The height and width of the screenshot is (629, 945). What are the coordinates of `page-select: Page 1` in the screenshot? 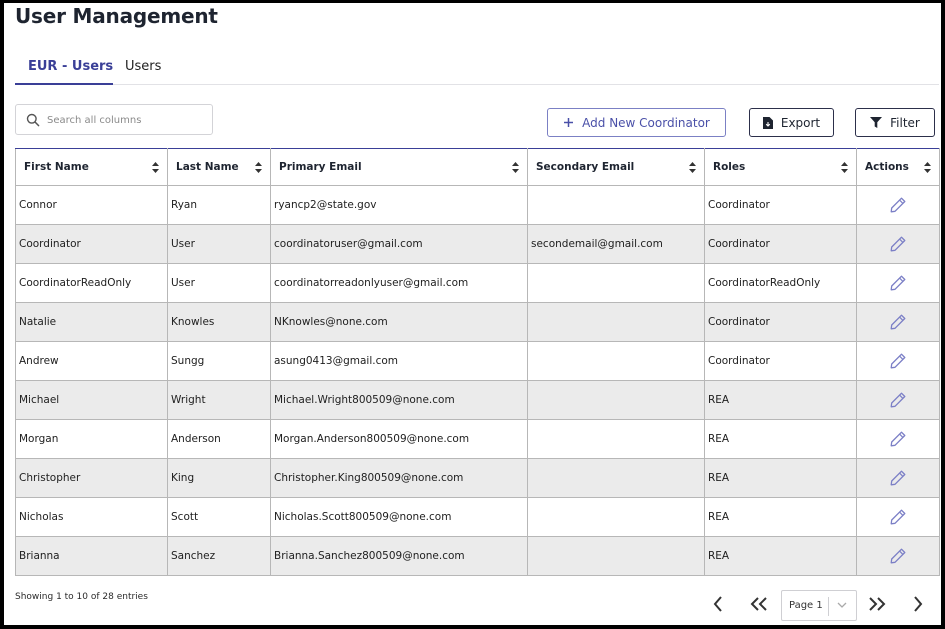 It's located at (819, 605).